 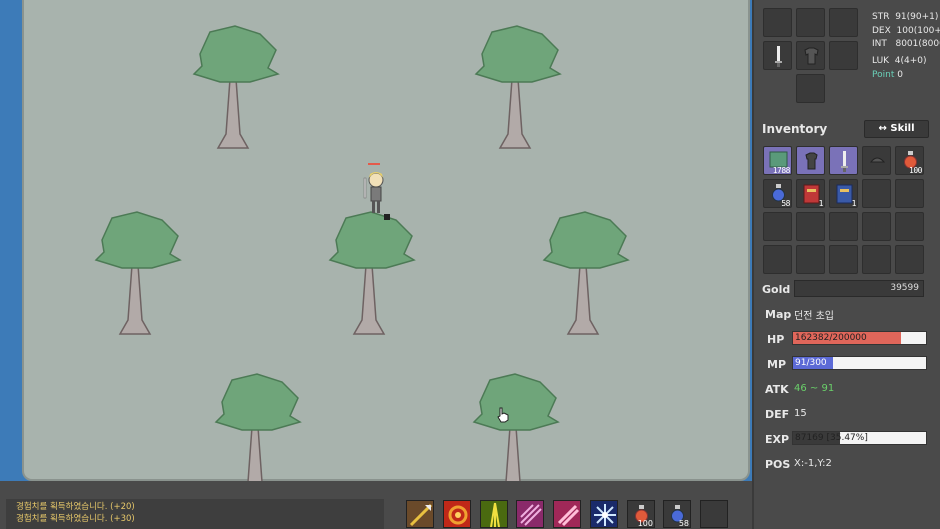 What do you see at coordinates (777, 160) in the screenshot?
I see `inventory-slot: 1788` at bounding box center [777, 160].